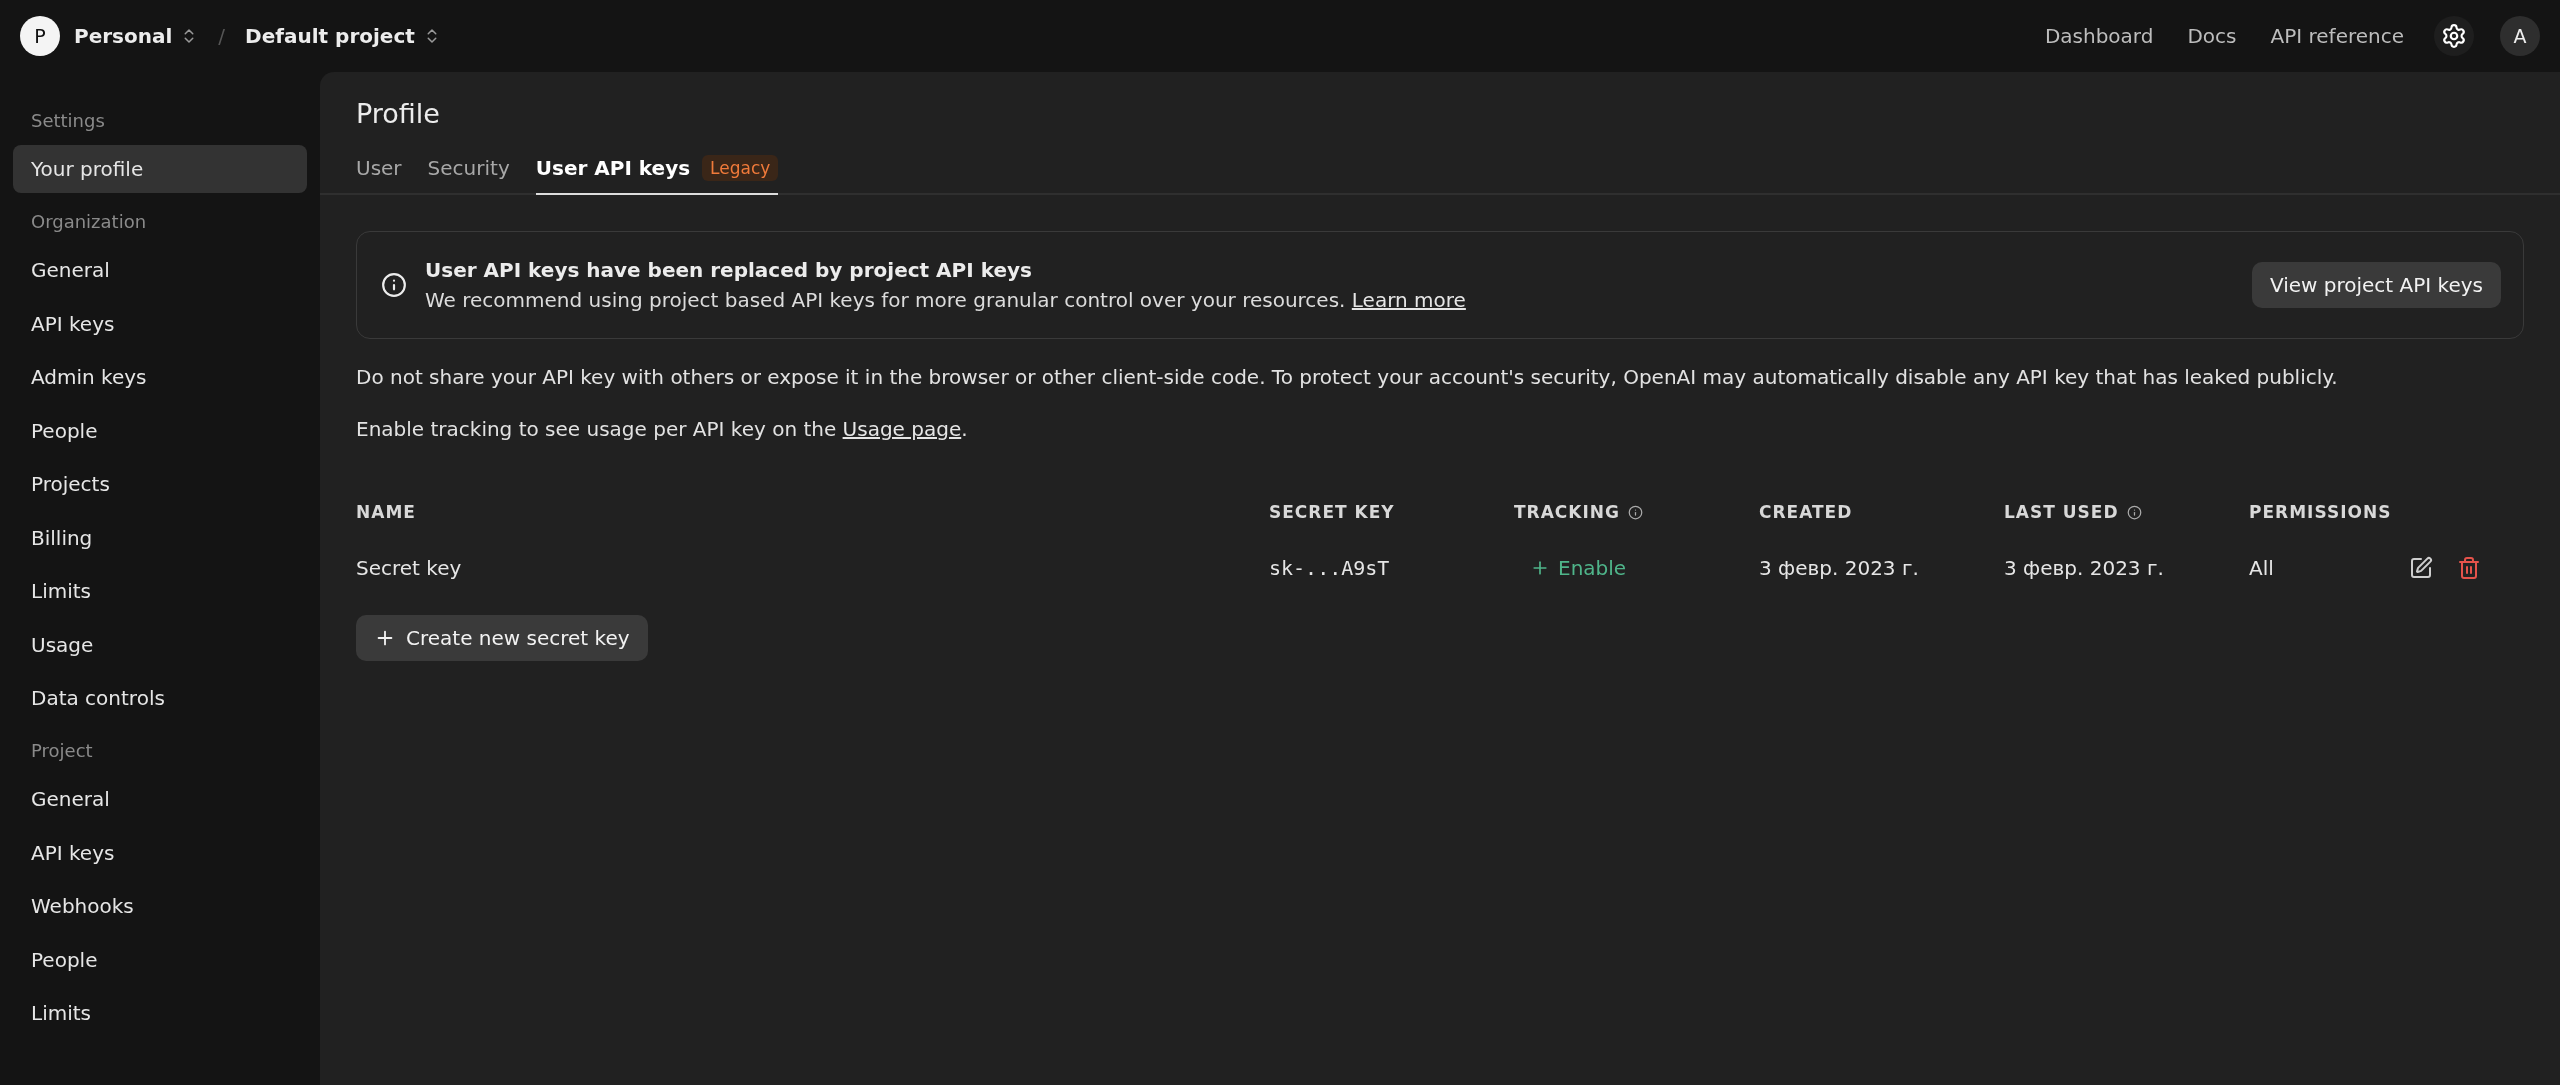  Describe the element at coordinates (68, 120) in the screenshot. I see `sidebar-heading: Settings` at that location.